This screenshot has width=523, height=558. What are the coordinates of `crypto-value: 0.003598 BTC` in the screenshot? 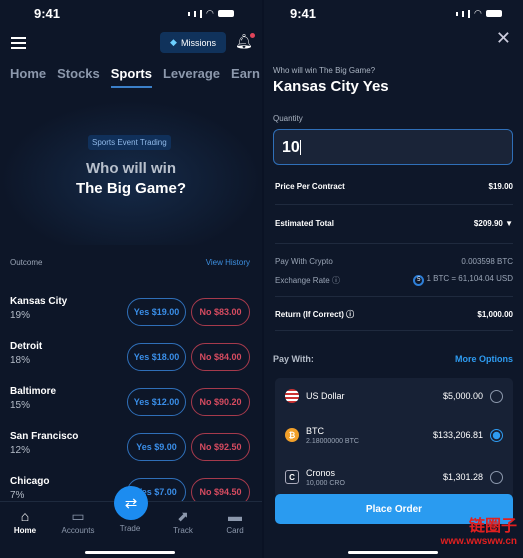 It's located at (487, 261).